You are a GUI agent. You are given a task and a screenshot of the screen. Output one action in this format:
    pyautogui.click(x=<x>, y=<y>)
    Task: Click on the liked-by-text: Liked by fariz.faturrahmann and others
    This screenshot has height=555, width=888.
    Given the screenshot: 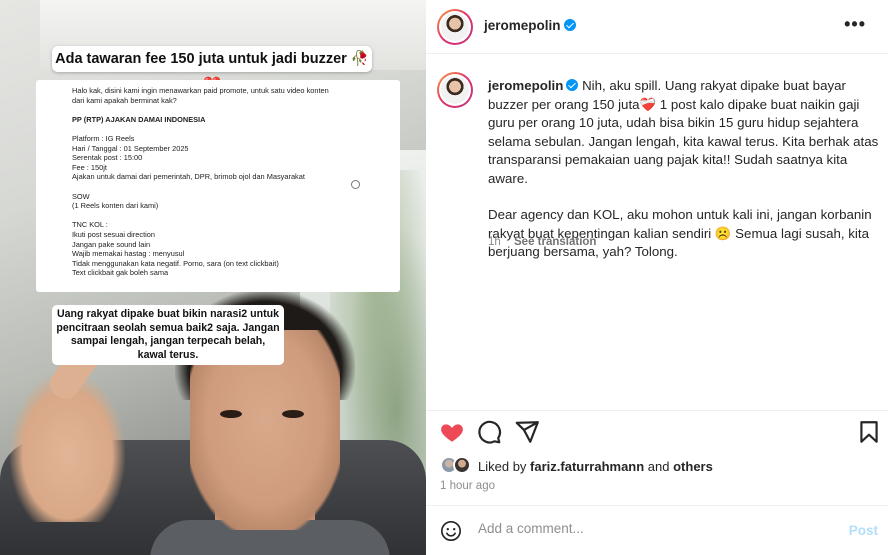 What is the action you would take?
    pyautogui.click(x=595, y=466)
    